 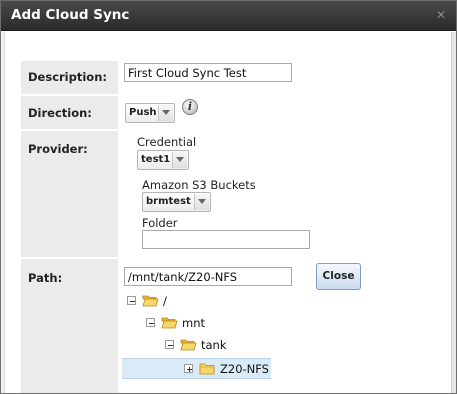 What do you see at coordinates (208, 72) in the screenshot?
I see `description-input` at bounding box center [208, 72].